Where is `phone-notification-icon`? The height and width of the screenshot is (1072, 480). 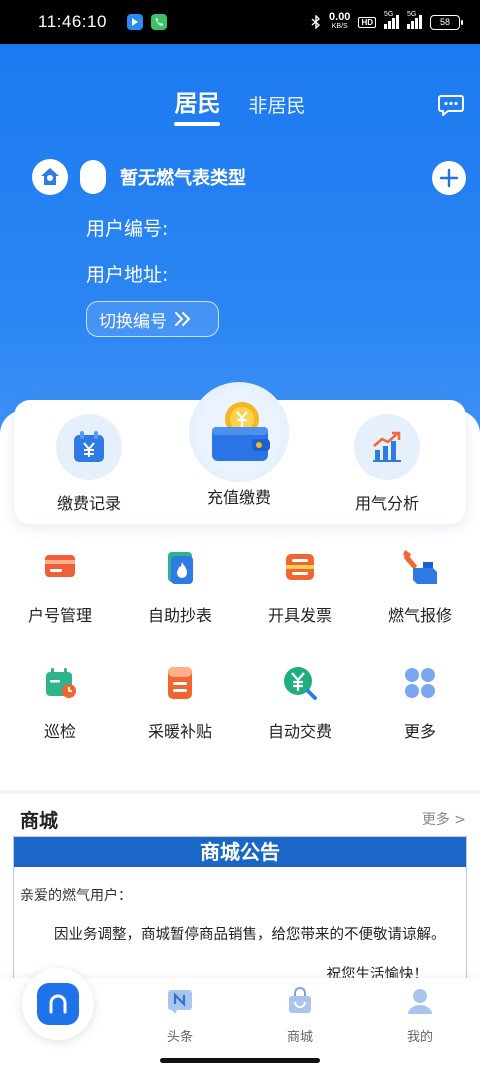
phone-notification-icon is located at coordinates (158, 22).